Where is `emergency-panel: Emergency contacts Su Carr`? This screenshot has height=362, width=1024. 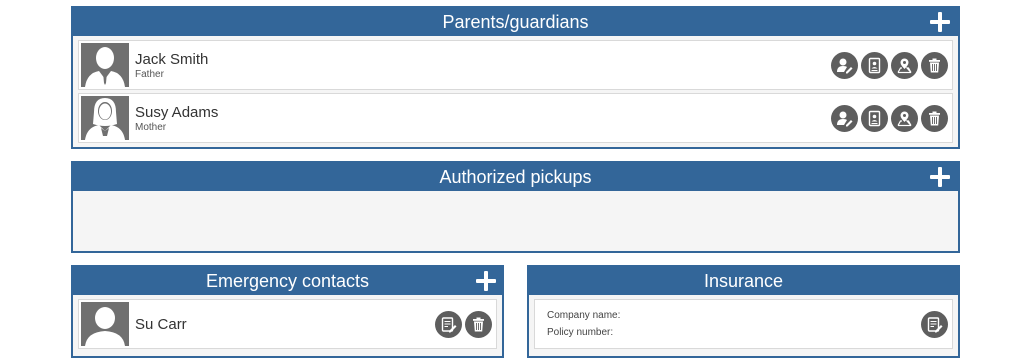
emergency-panel: Emergency contacts Su Carr is located at coordinates (287, 311).